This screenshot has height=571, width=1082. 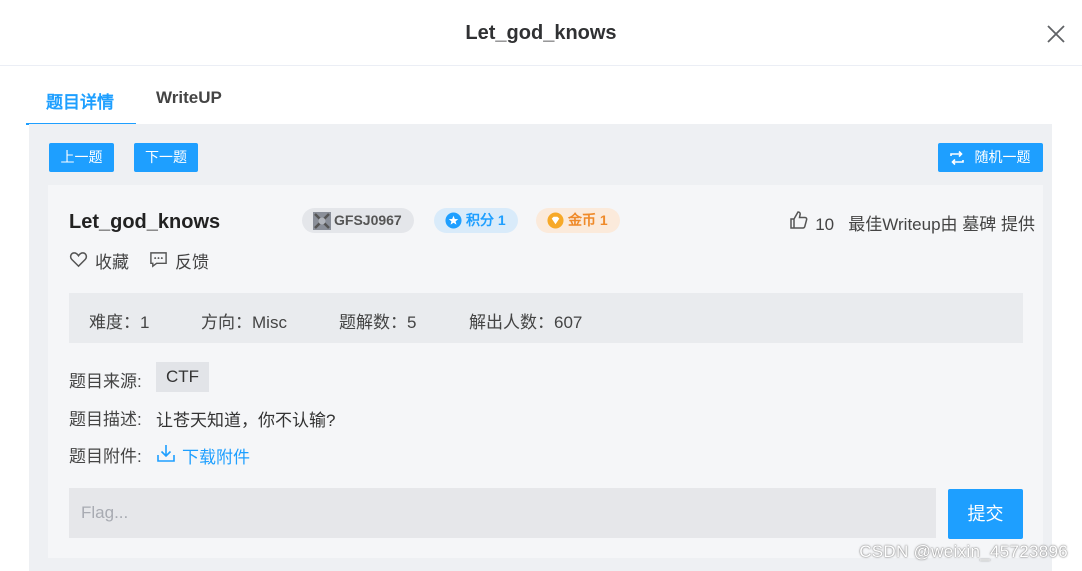 I want to click on flag-input, so click(x=502, y=513).